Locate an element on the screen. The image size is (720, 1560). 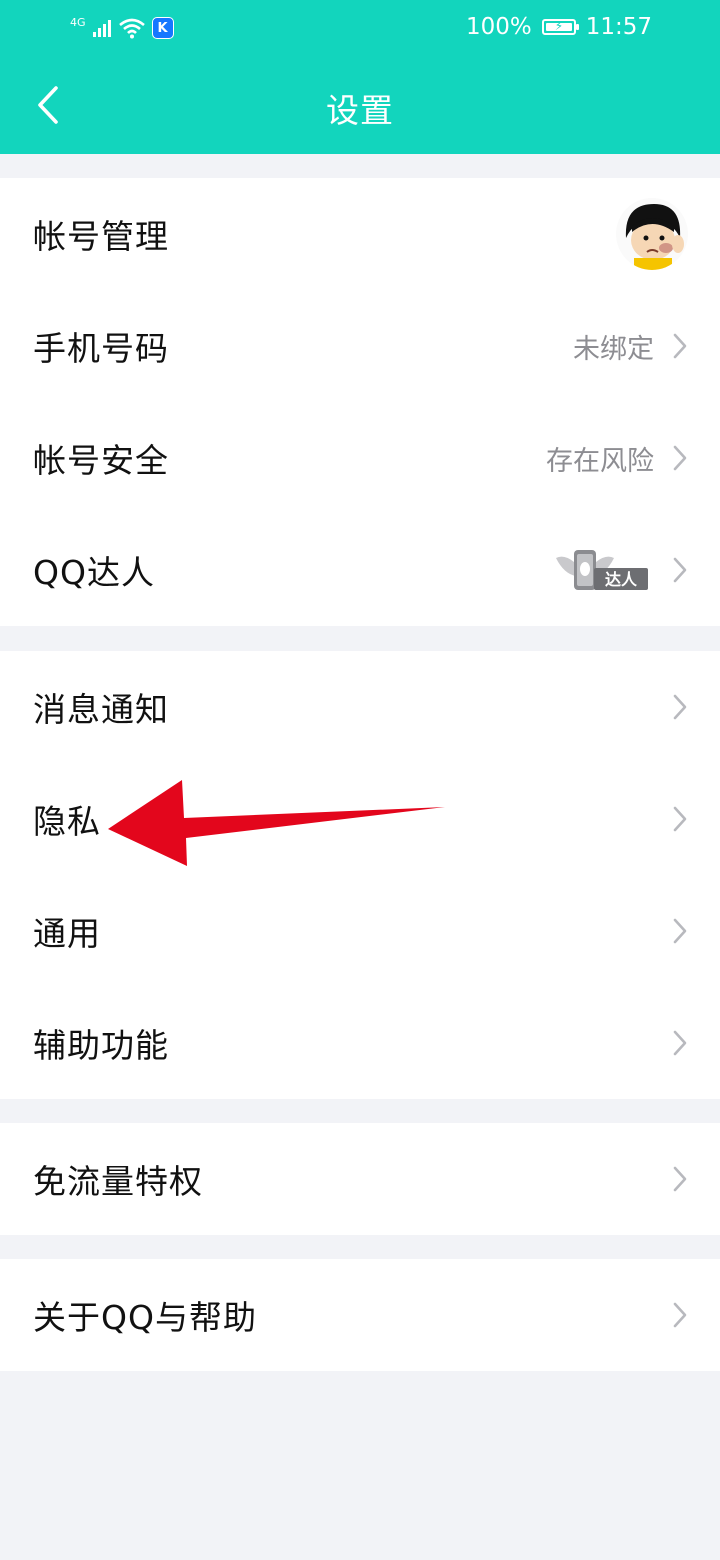
settings-item-free-data-privilege: 免流量特权 is located at coordinates (360, 1179).